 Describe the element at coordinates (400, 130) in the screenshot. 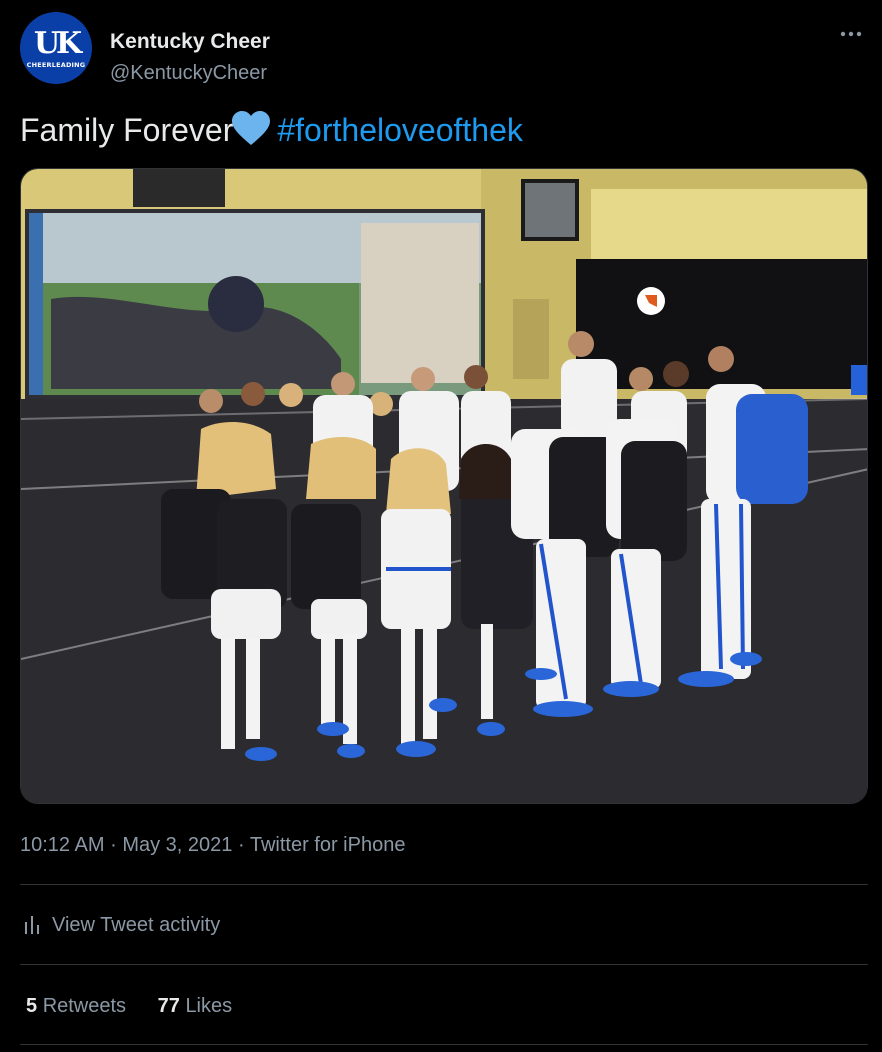

I see `hashtag-link: #fortheloveofthek` at that location.